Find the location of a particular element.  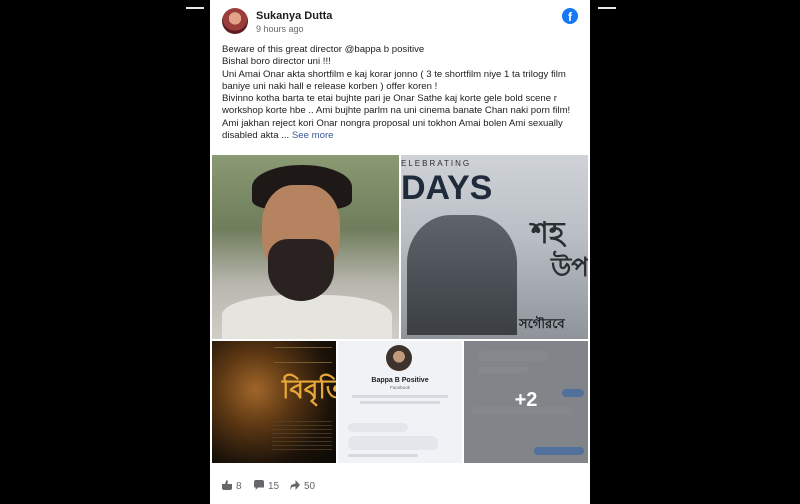

share-count: 50 is located at coordinates (310, 486).